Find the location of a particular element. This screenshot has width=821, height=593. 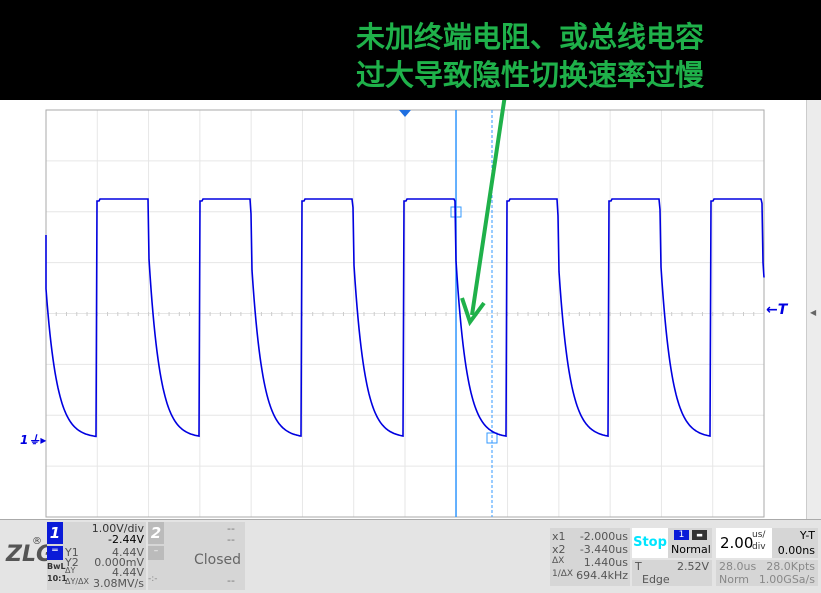

side-panel-toggle: ◀ is located at coordinates (813, 309).